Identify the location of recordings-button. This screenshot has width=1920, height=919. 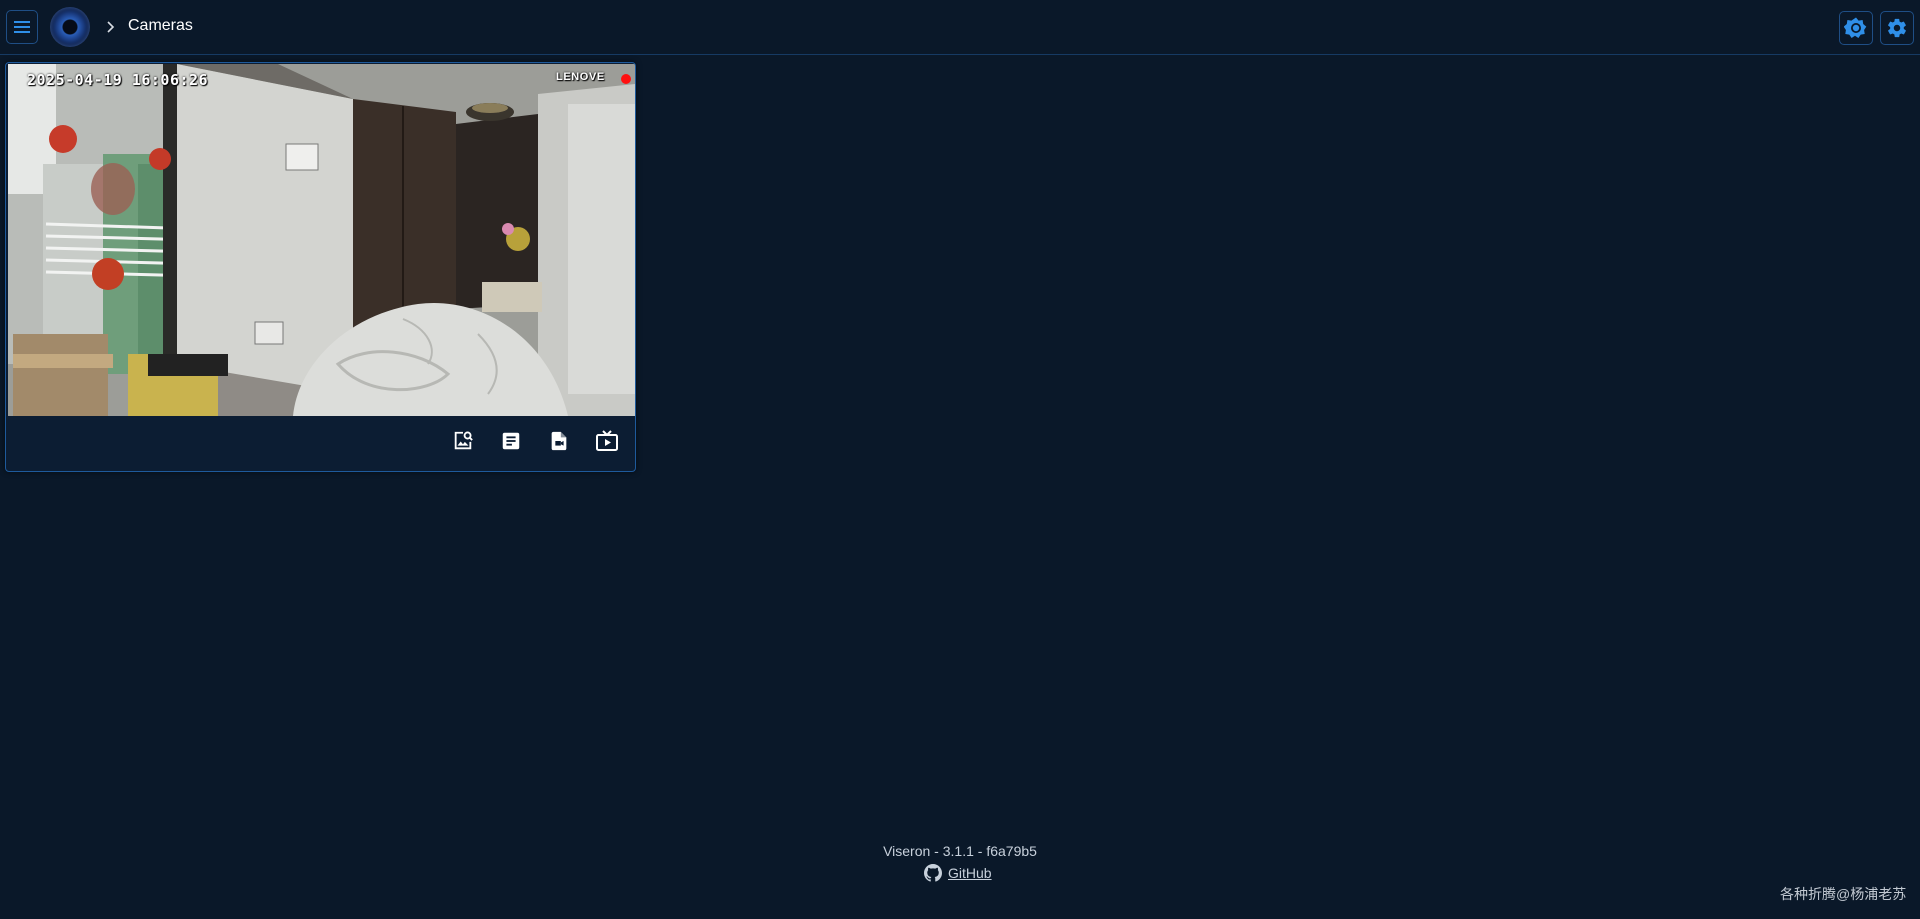
(559, 441).